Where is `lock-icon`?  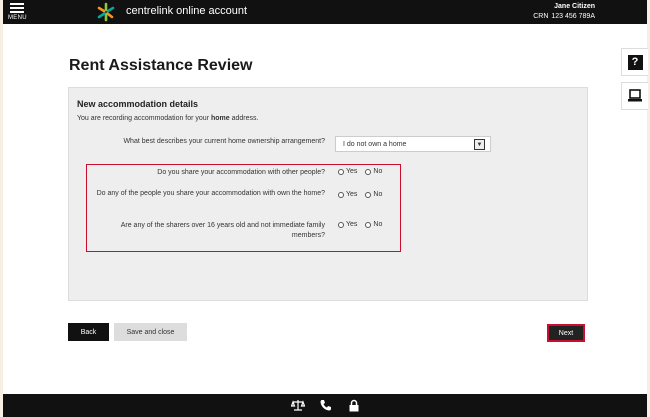
lock-icon is located at coordinates (354, 405).